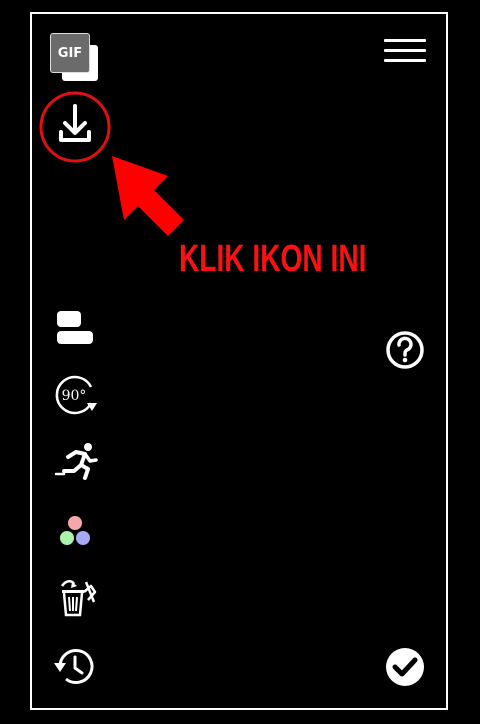  Describe the element at coordinates (75, 531) in the screenshot. I see `color-circles-icon` at that location.